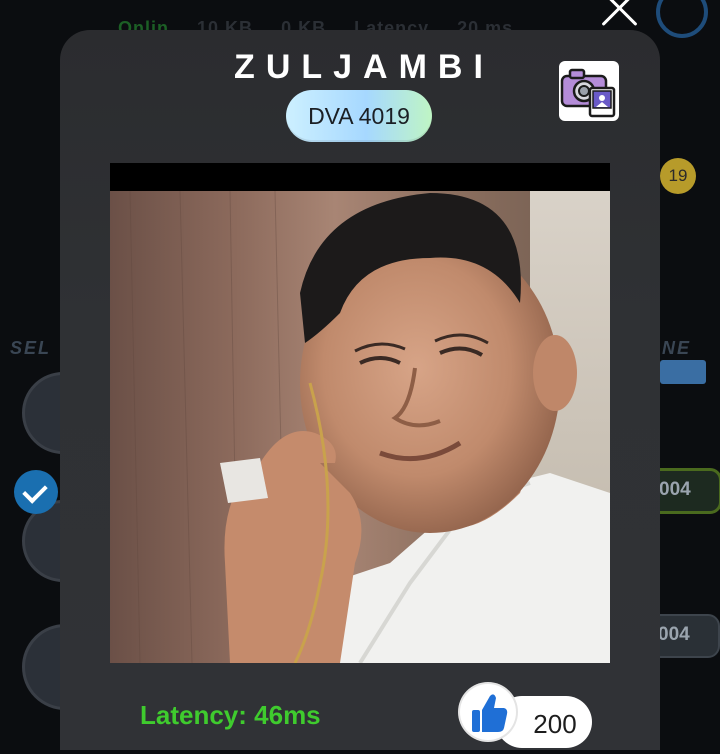  Describe the element at coordinates (682, 19) in the screenshot. I see `background-ring-icon` at that location.